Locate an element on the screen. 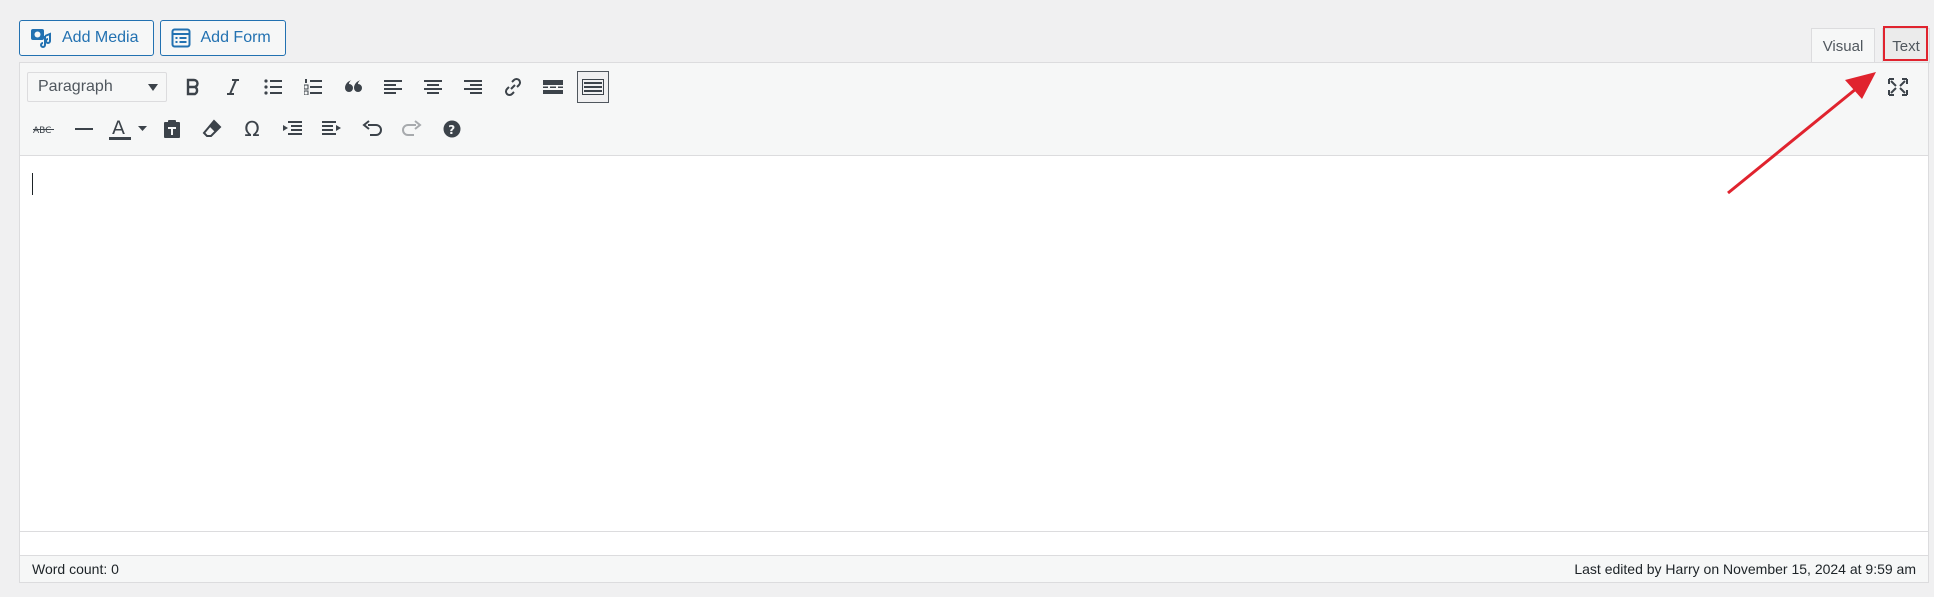 The image size is (1934, 597). add-form-button: Add Form is located at coordinates (222, 38).